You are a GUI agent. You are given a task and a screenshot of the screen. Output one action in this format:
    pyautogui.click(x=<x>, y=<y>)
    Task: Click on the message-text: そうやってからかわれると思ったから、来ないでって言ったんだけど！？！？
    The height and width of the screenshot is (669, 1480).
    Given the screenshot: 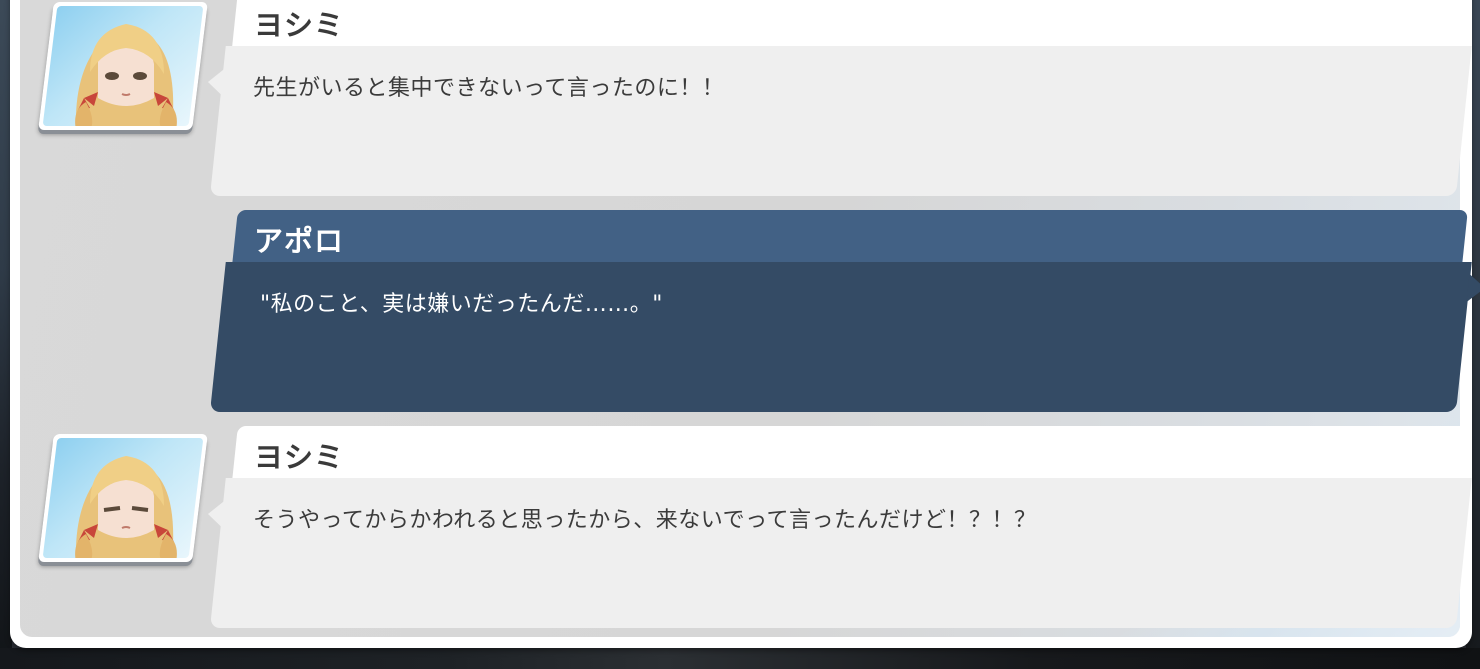 What is the action you would take?
    pyautogui.click(x=645, y=520)
    